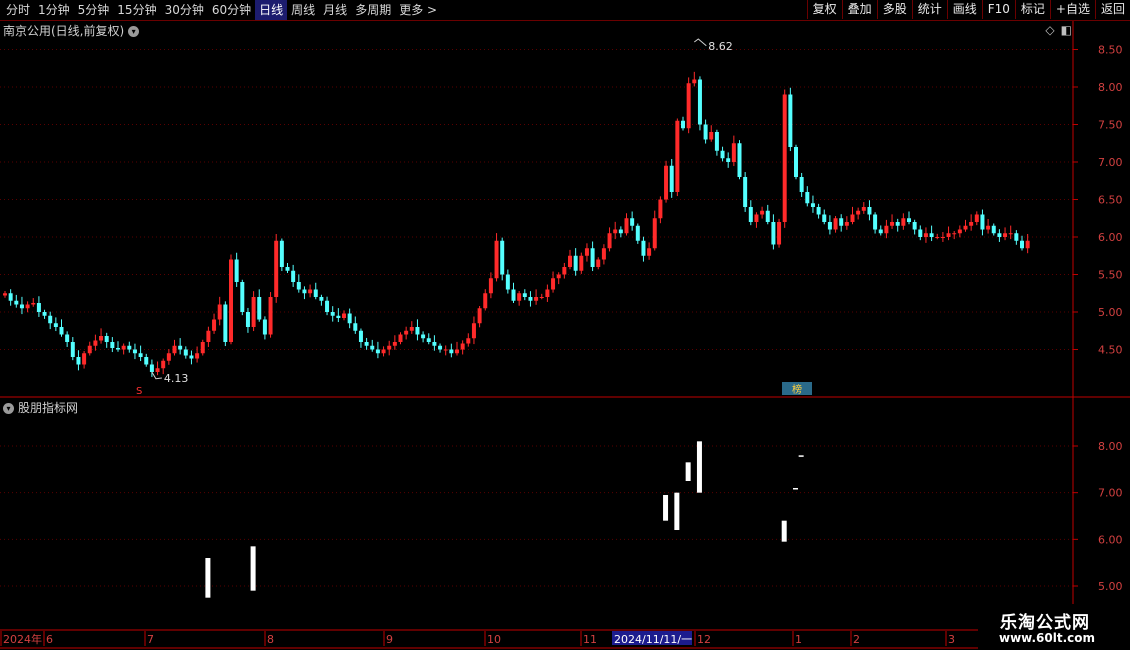 The width and height of the screenshot is (1130, 650). Describe the element at coordinates (71, 30) in the screenshot. I see `main-chart-title-area: 南京公用(日线,前复权) ▾` at that location.